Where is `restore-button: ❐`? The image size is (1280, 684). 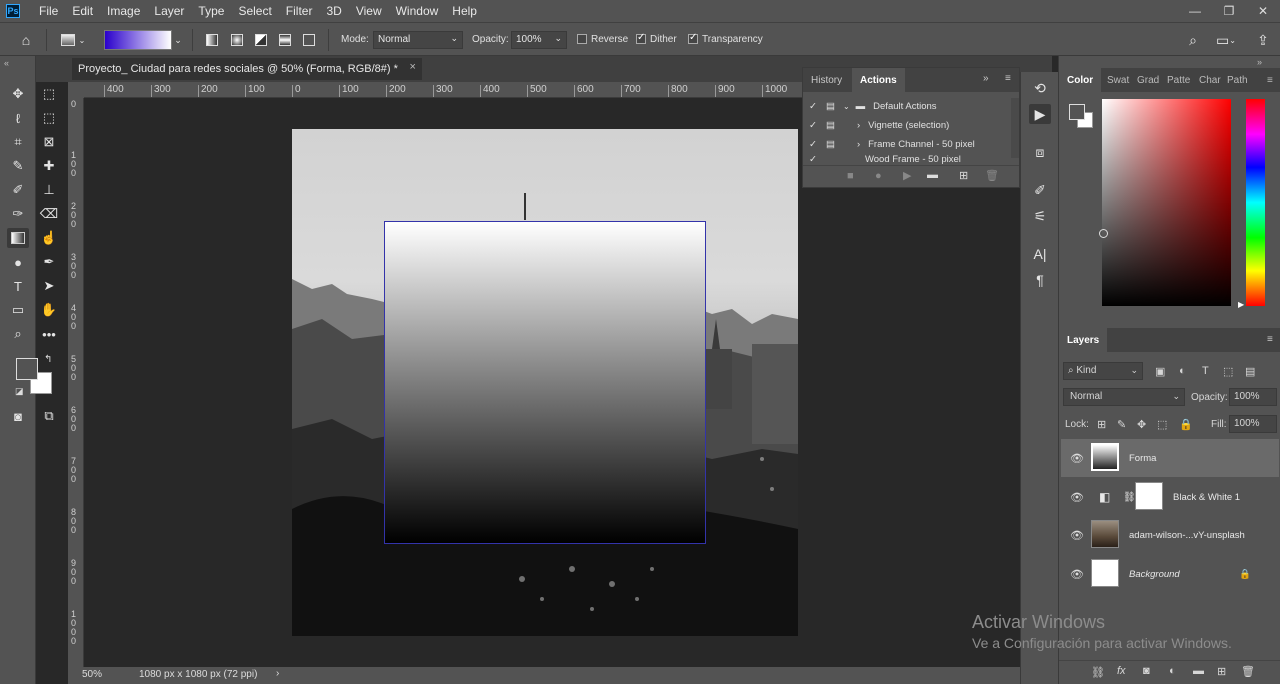 restore-button: ❐ is located at coordinates (1229, 11).